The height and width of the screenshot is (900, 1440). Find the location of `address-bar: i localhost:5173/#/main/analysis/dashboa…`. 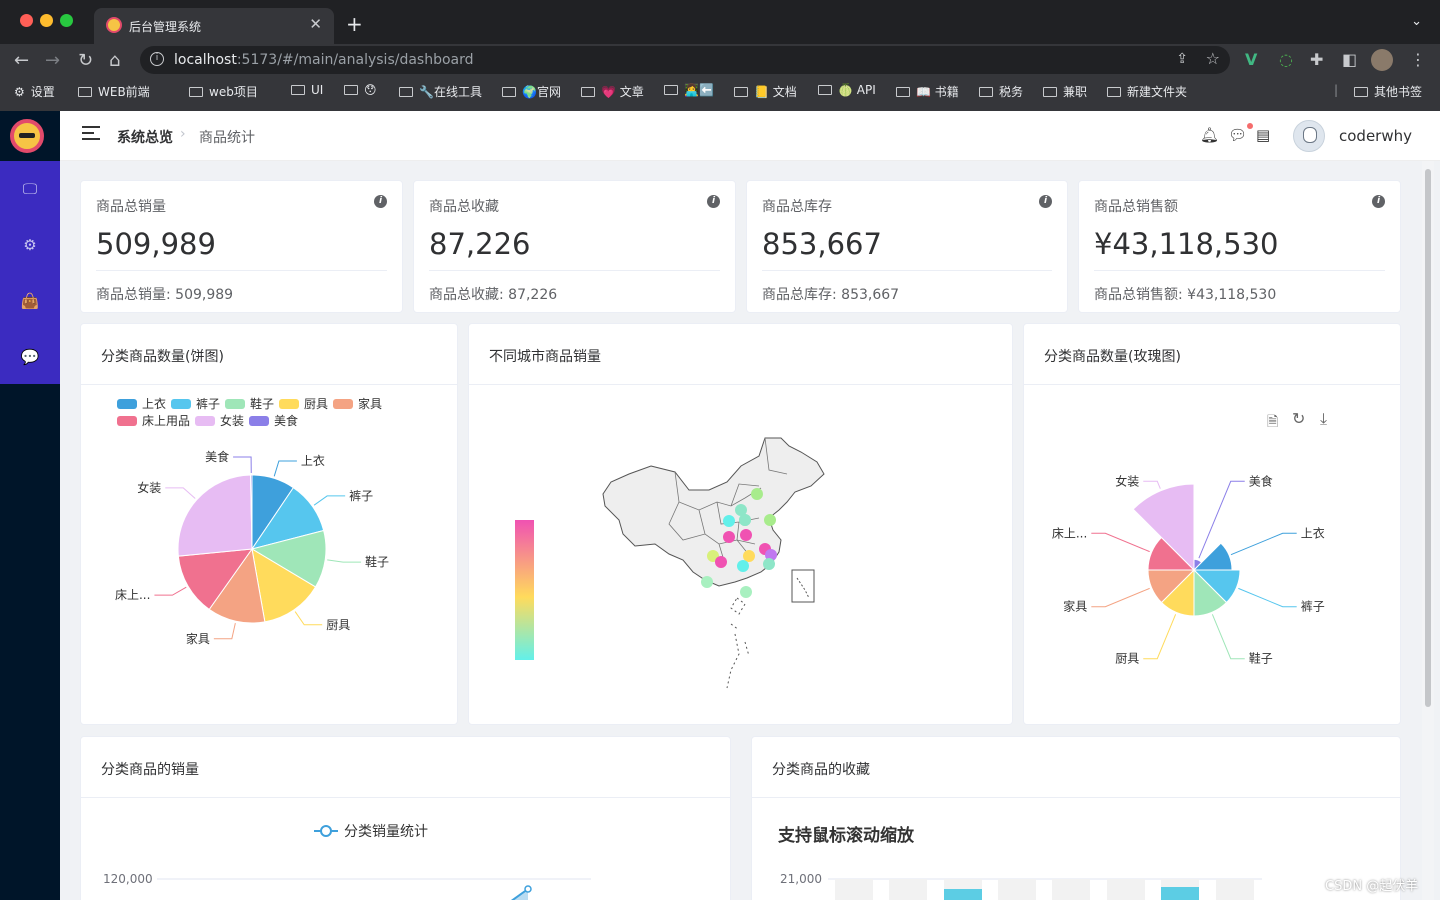

address-bar: i localhost:5173/#/main/analysis/dashboa… is located at coordinates (685, 60).